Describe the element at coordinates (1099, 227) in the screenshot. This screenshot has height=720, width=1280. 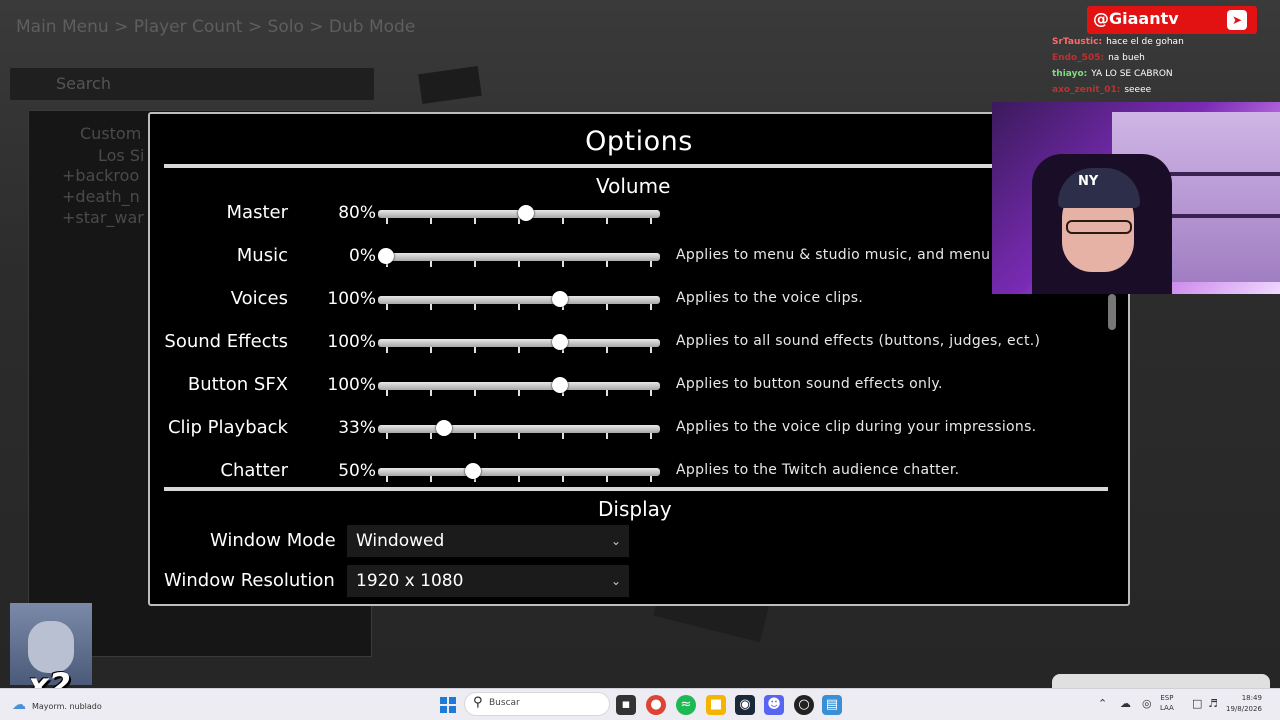
I see `webcam-glasses` at that location.